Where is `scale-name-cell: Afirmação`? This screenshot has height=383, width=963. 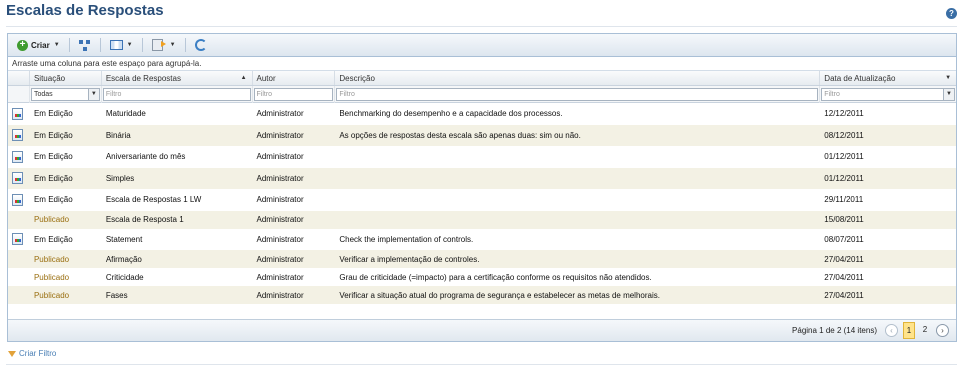
scale-name-cell: Afirmação is located at coordinates (123, 259).